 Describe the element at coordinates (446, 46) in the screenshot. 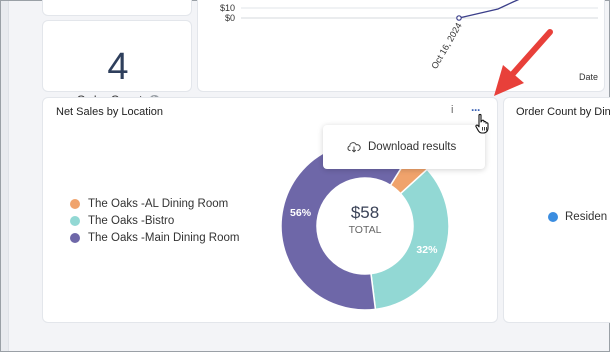

I see `x-tick-date: Oct 16, 2024` at that location.